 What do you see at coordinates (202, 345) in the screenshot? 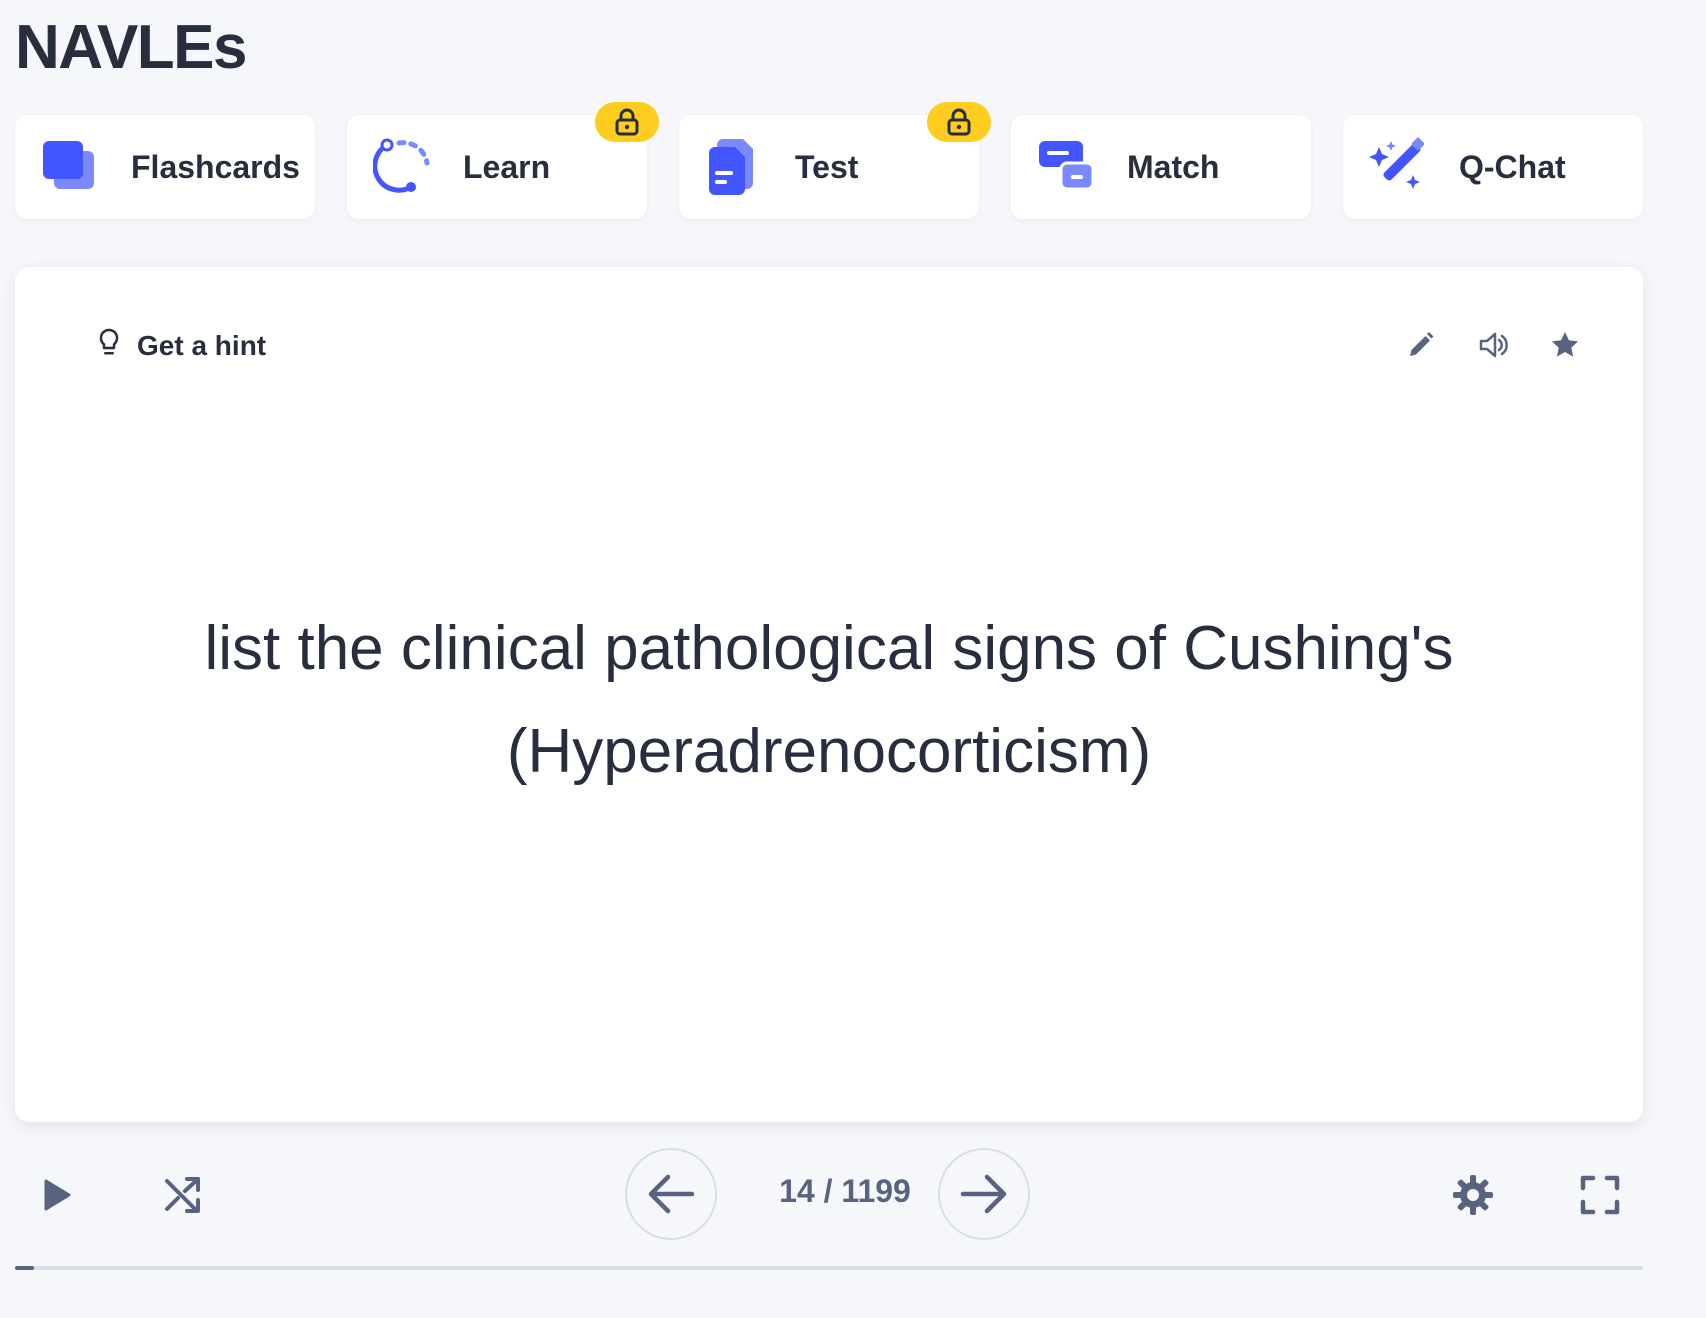
I see `hint-label: Get a hint` at bounding box center [202, 345].